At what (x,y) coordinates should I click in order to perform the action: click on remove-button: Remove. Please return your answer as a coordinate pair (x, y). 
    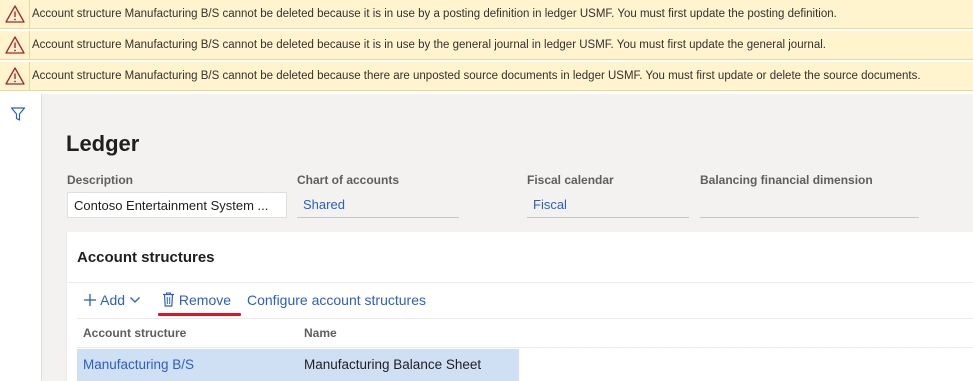
    Looking at the image, I should click on (196, 300).